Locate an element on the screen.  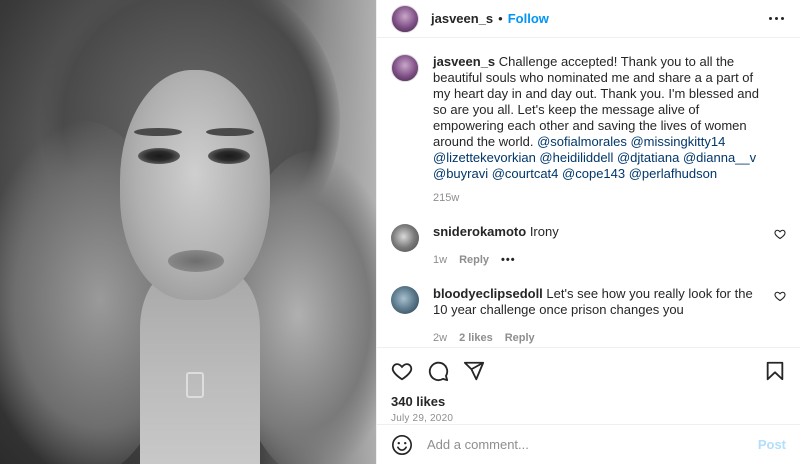
caption-username: jasveen_s is located at coordinates (464, 61).